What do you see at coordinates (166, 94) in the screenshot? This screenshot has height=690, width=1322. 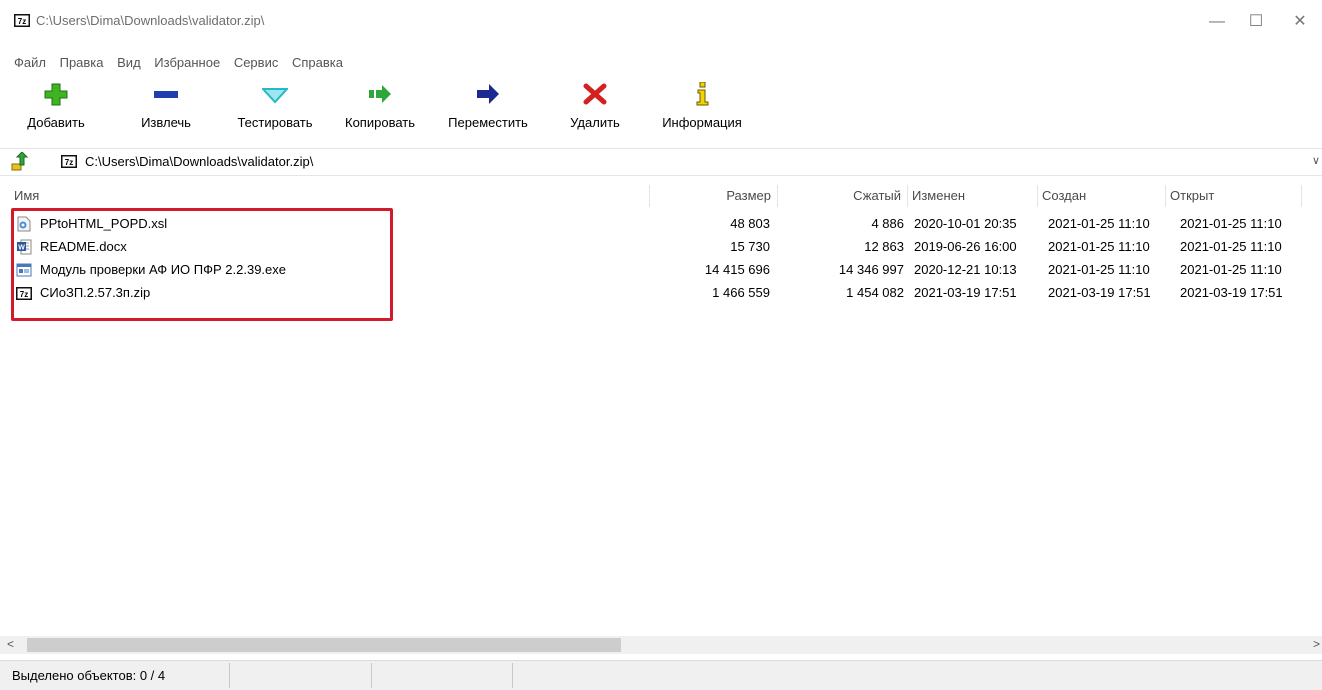 I see `minus-icon` at bounding box center [166, 94].